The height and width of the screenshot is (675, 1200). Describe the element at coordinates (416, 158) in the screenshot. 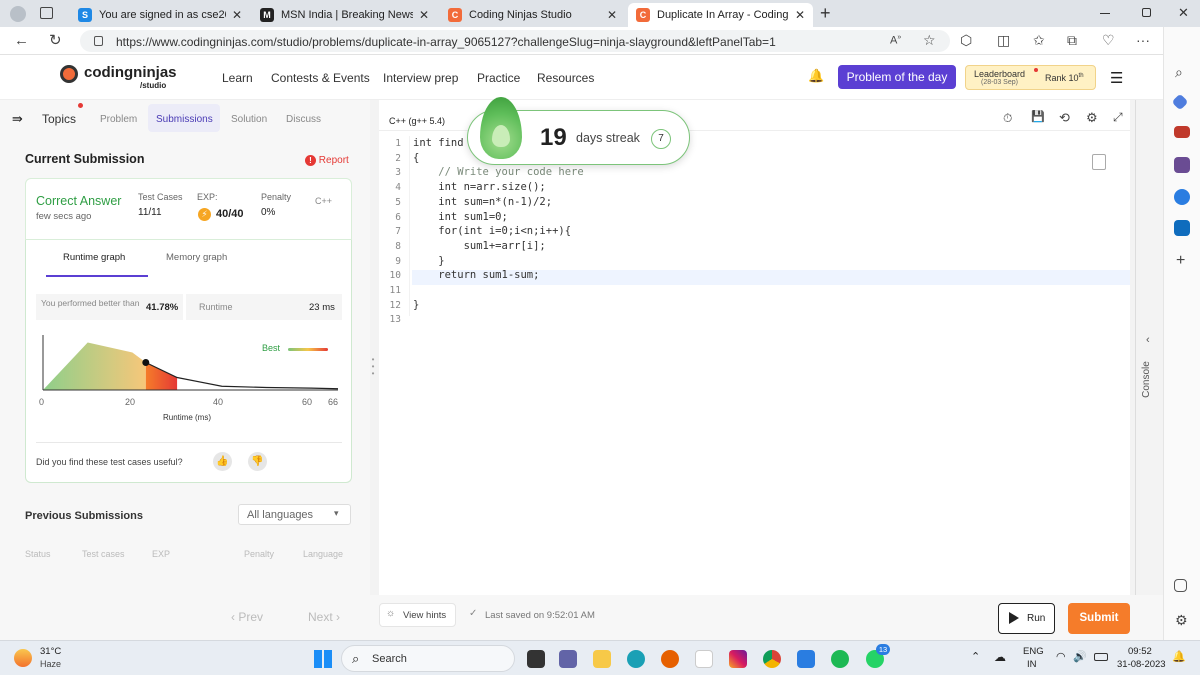

I see `code-line: {` at that location.